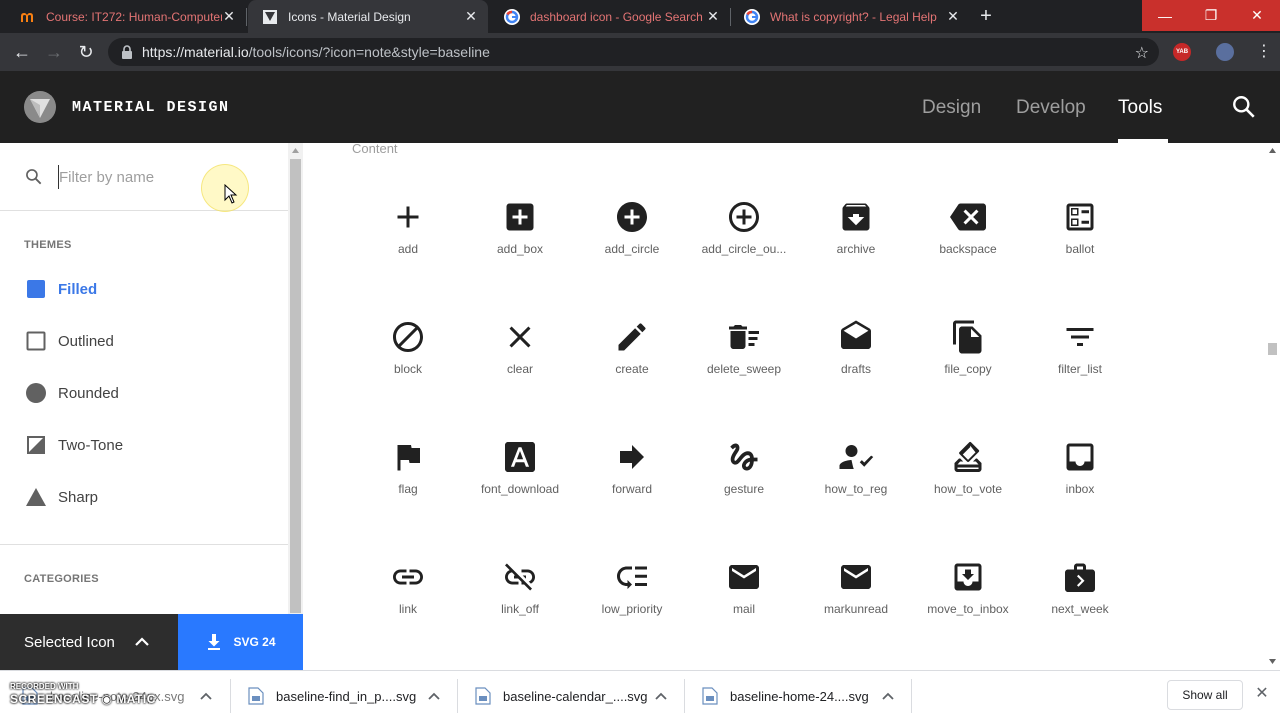 The height and width of the screenshot is (720, 1280). I want to click on icon-cell: move_to_inbox, so click(968, 609).